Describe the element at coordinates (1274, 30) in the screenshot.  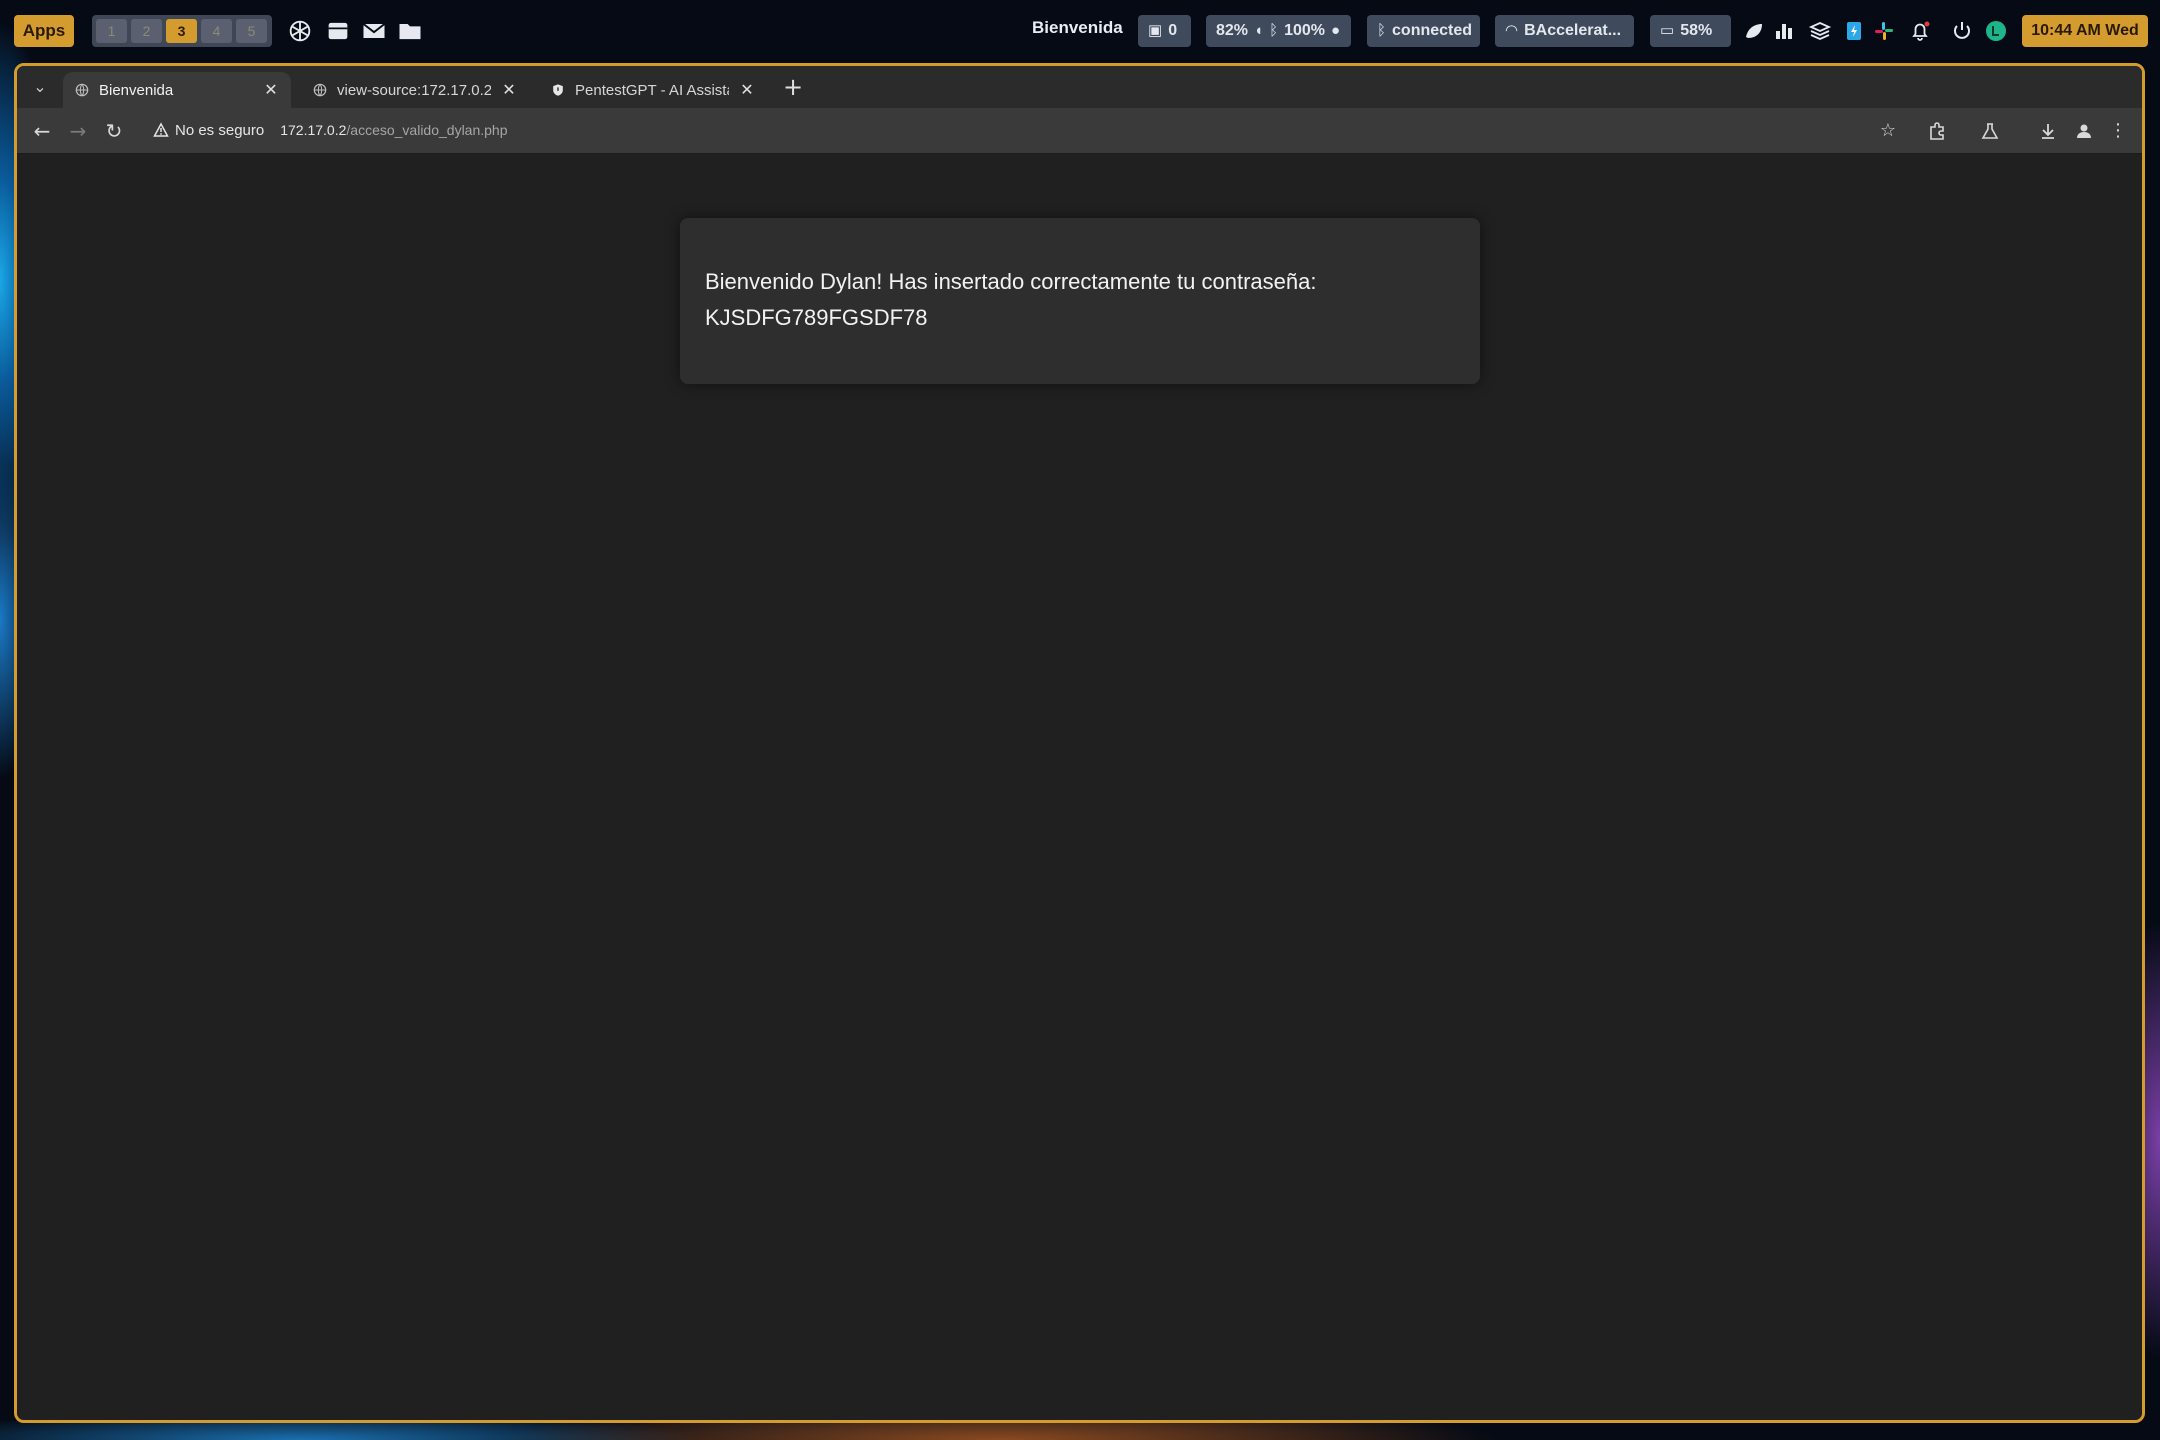
I see `bluetooth-small-icon: ᛒ` at that location.